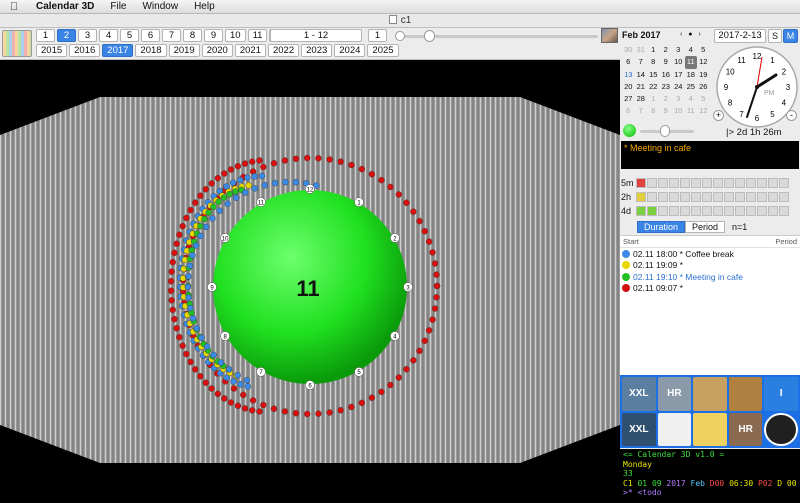  What do you see at coordinates (666, 87) in the screenshot?
I see `mini-calendar-day: 23` at bounding box center [666, 87].